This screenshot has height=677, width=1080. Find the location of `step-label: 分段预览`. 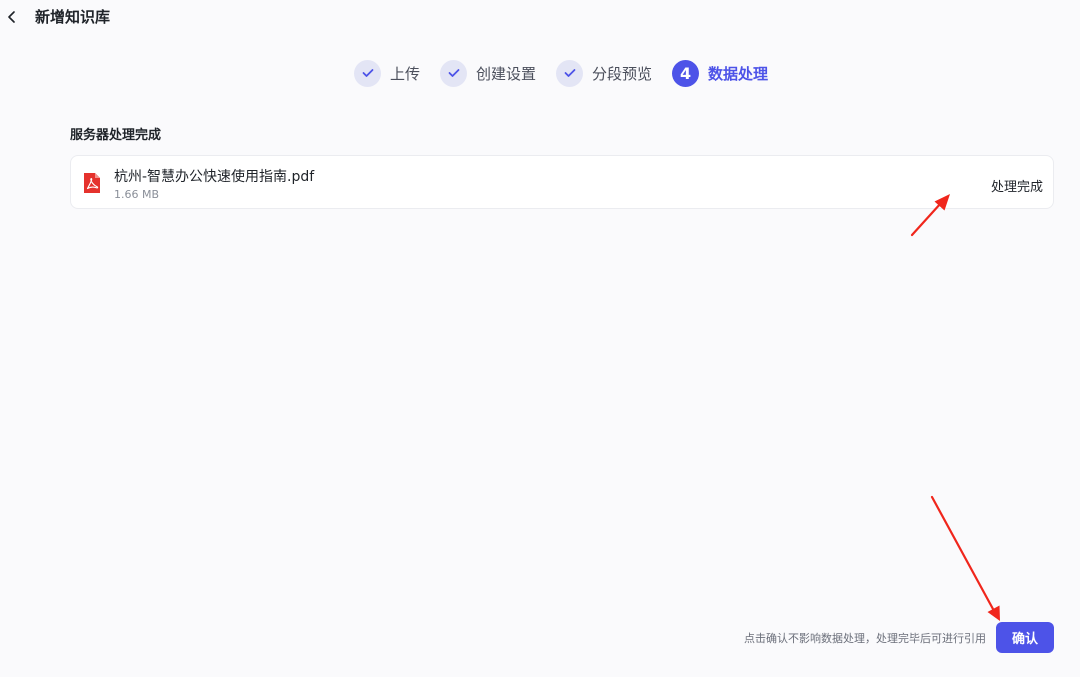

step-label: 分段预览 is located at coordinates (622, 73).